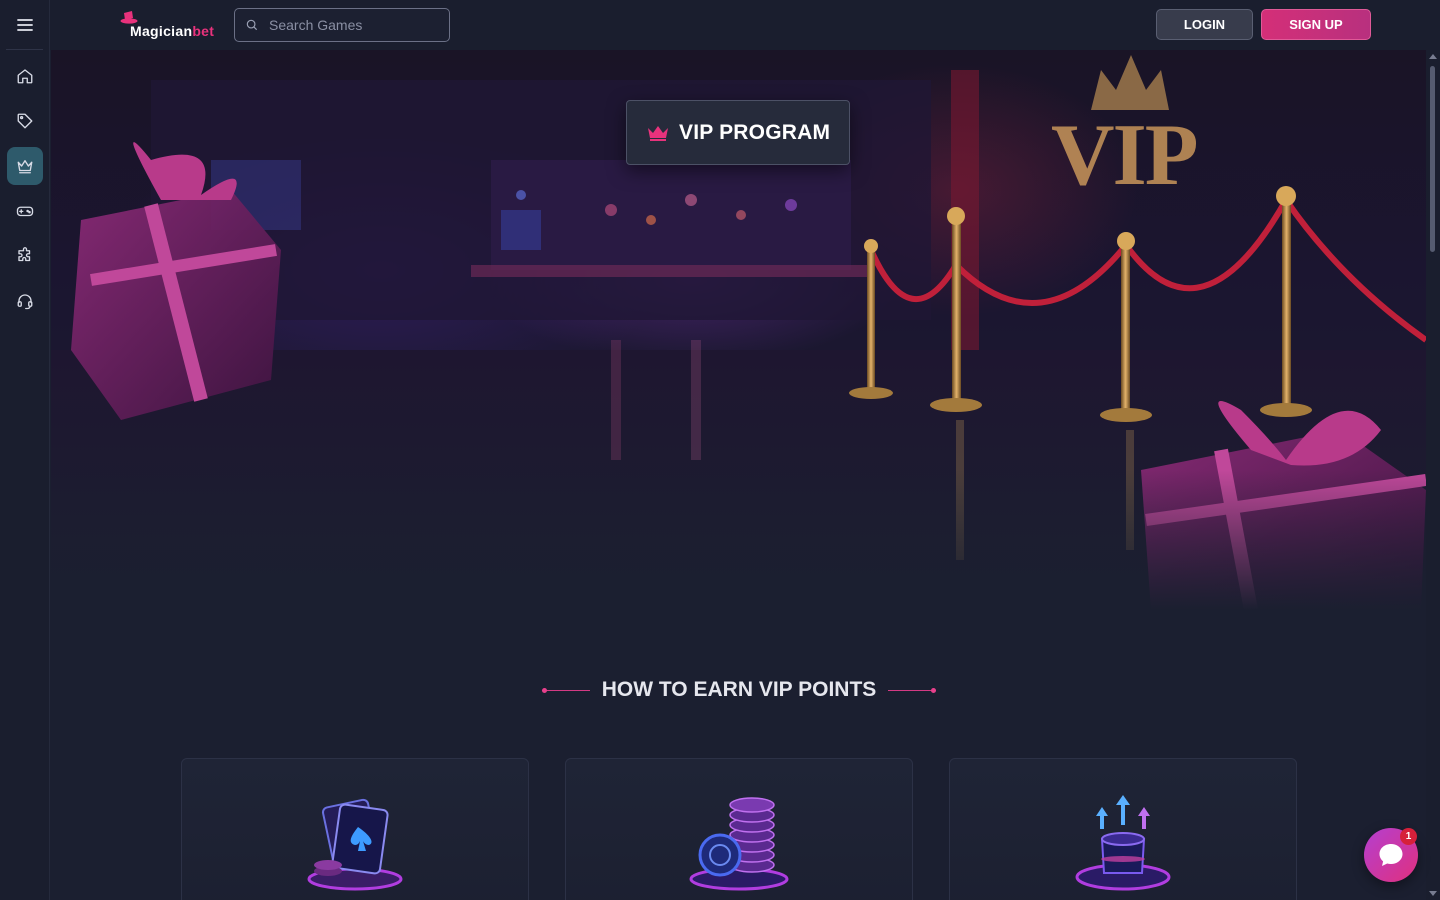  What do you see at coordinates (25, 450) in the screenshot?
I see `sidebar` at bounding box center [25, 450].